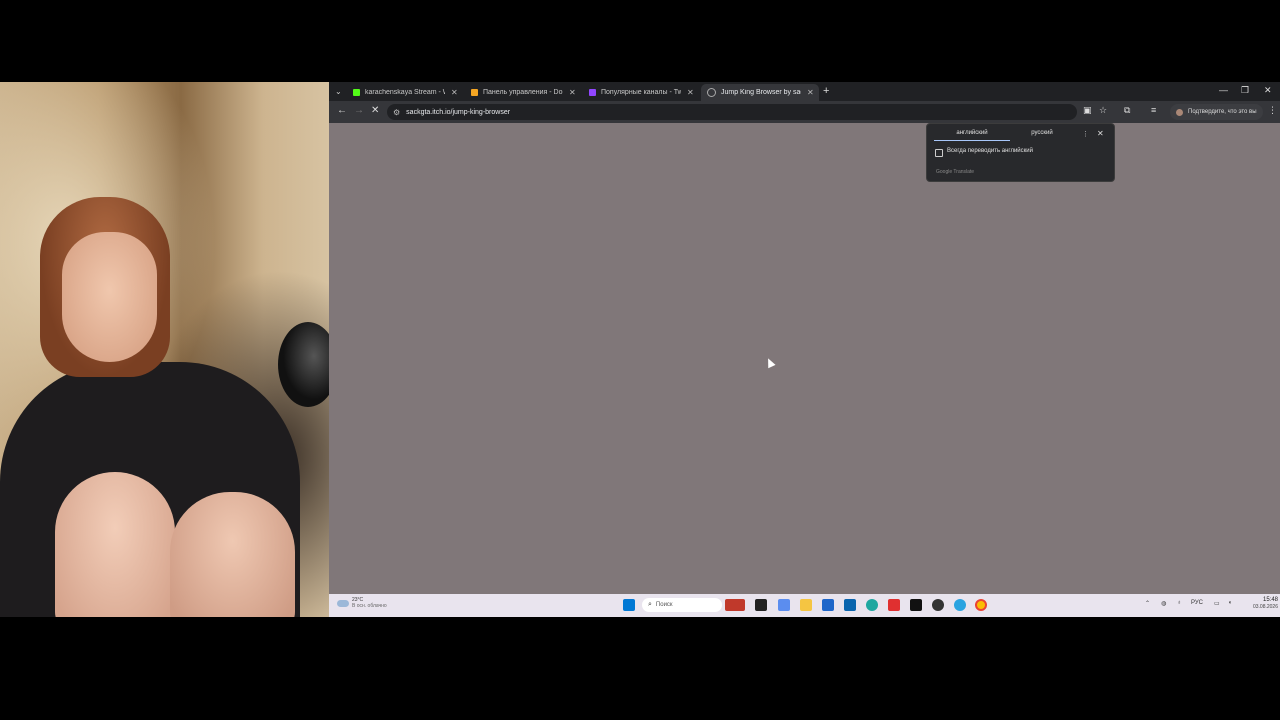 This screenshot has width=1280, height=720. What do you see at coordinates (592, 92) in the screenshot?
I see `twitch-icon` at bounding box center [592, 92].